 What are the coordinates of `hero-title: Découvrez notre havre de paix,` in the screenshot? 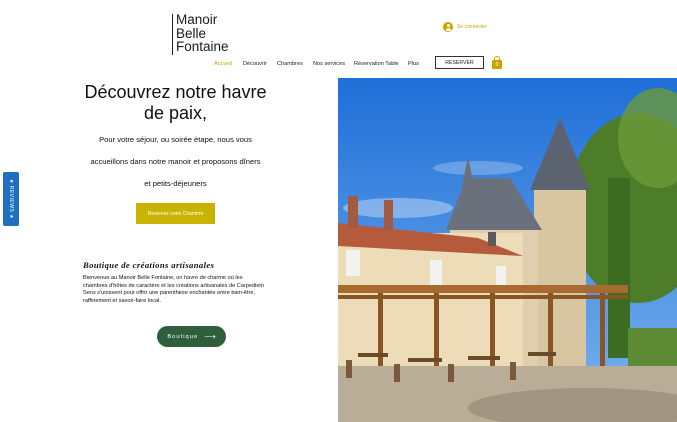 It's located at (175, 103).